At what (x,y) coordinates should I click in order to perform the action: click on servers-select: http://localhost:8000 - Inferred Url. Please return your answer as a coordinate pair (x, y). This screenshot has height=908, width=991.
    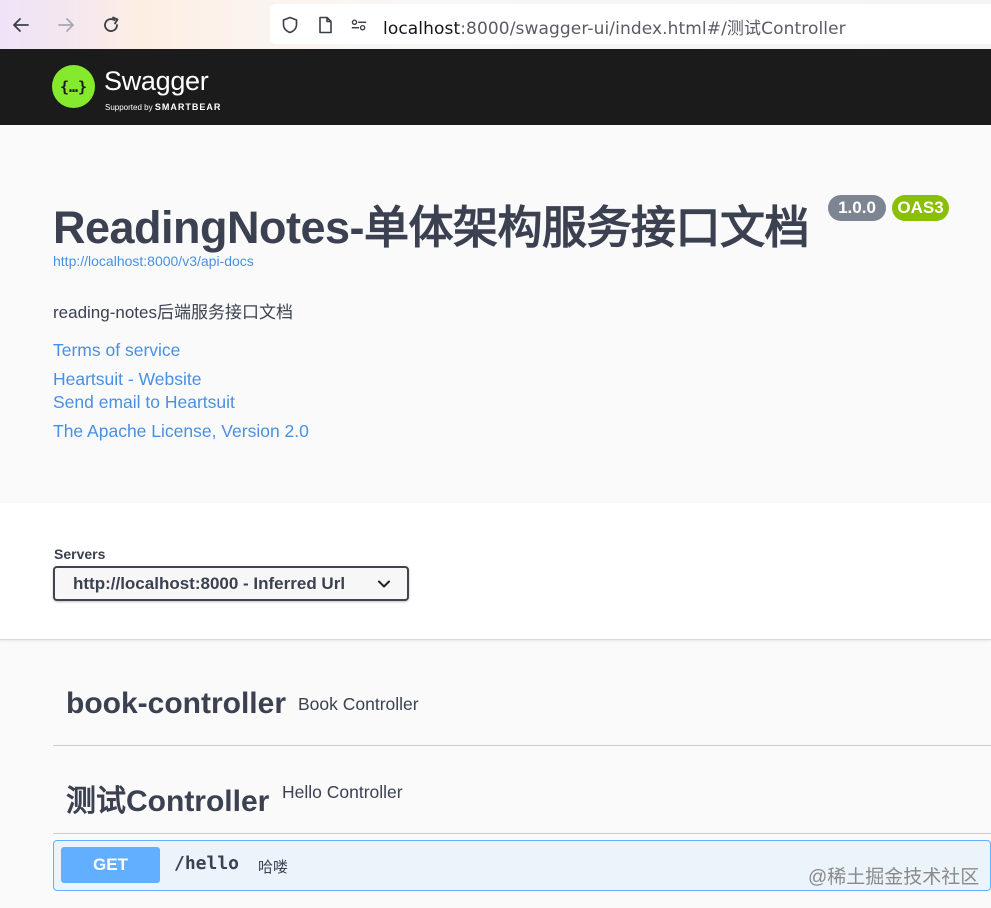
    Looking at the image, I should click on (231, 583).